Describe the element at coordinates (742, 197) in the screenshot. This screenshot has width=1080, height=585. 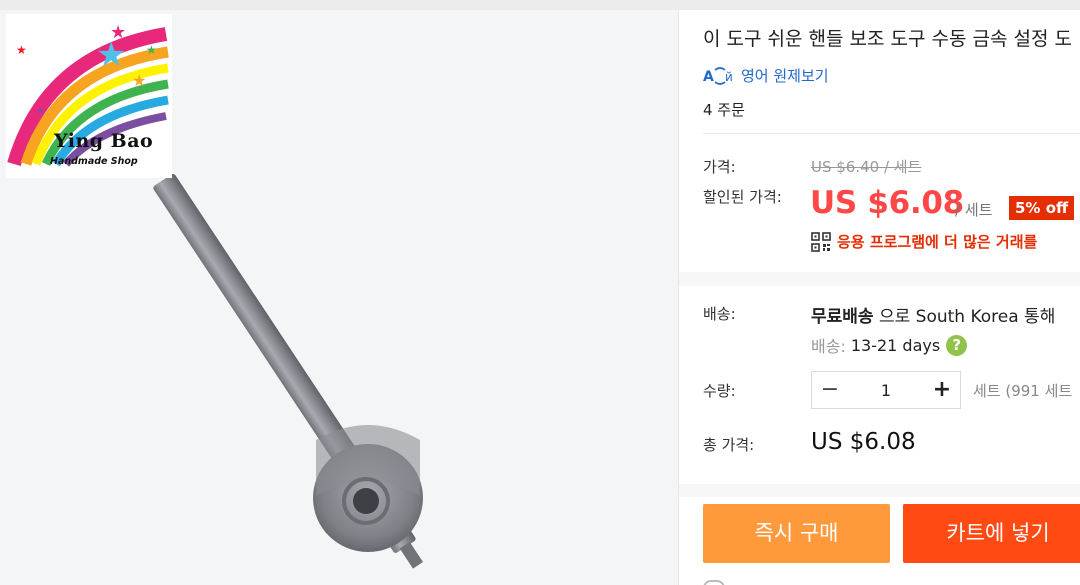
I see `discount-price-label: 할인된 가격:` at that location.